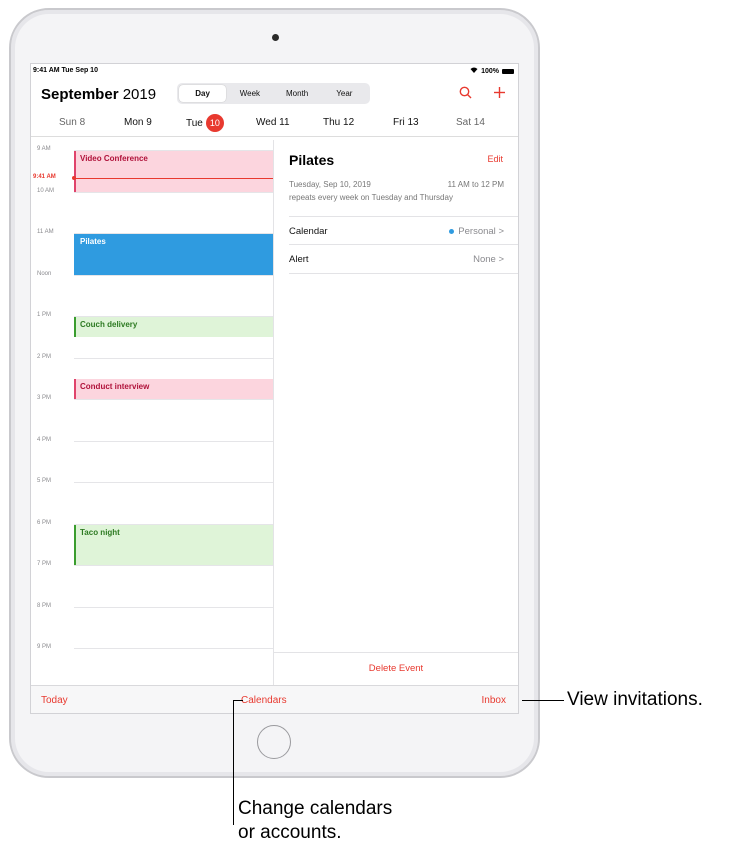  What do you see at coordinates (44, 564) in the screenshot?
I see `hour-label: 7 PM` at bounding box center [44, 564].